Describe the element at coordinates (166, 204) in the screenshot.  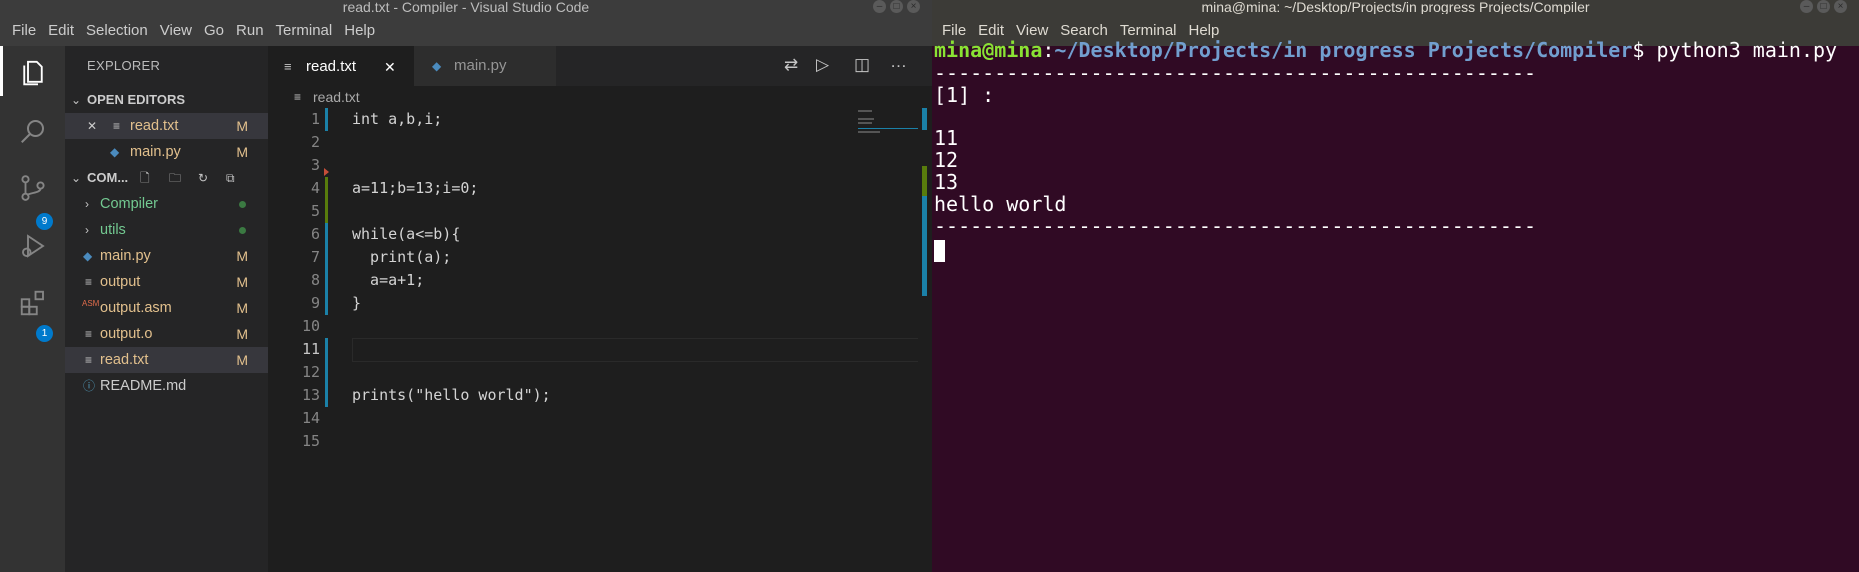
I see `tree-item-folder: › Compiler` at that location.